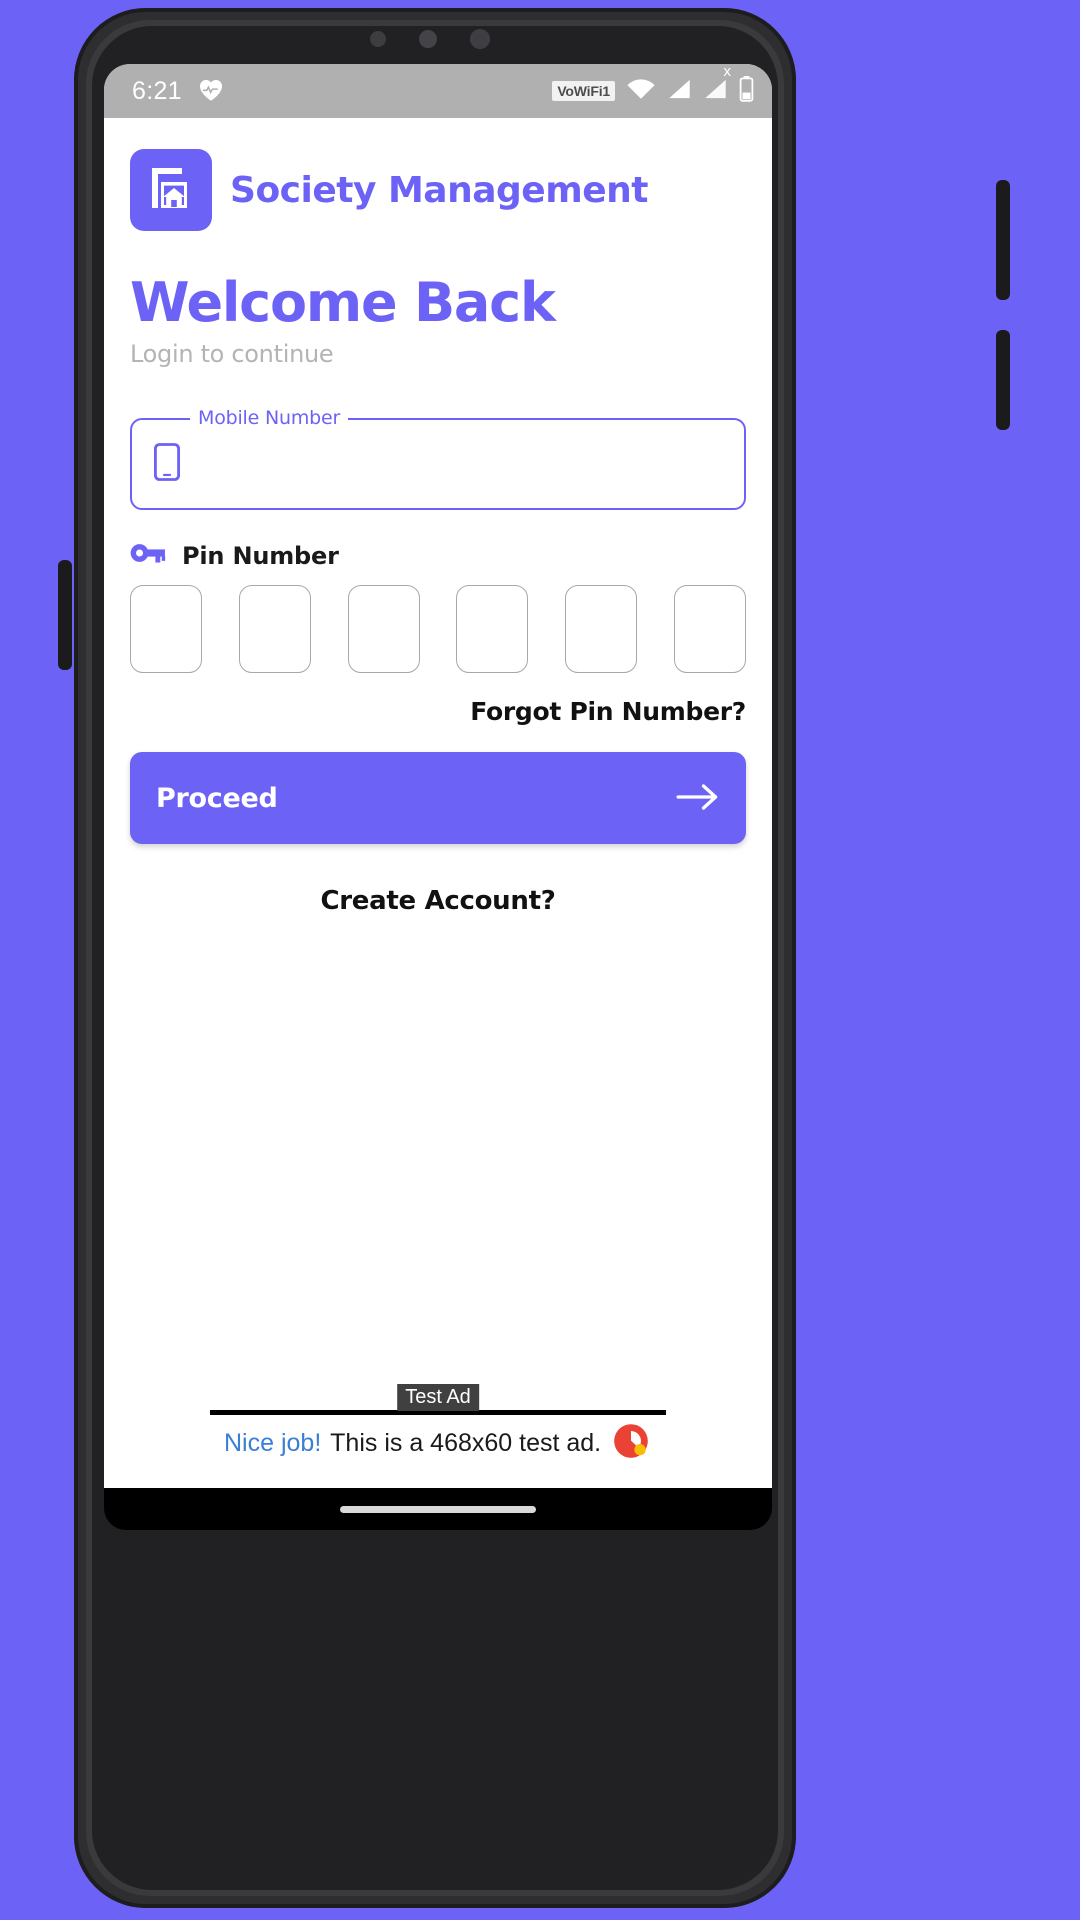 The height and width of the screenshot is (1920, 1080). What do you see at coordinates (438, 711) in the screenshot?
I see `forgot-pin-row: Forgot Pin Number?` at bounding box center [438, 711].